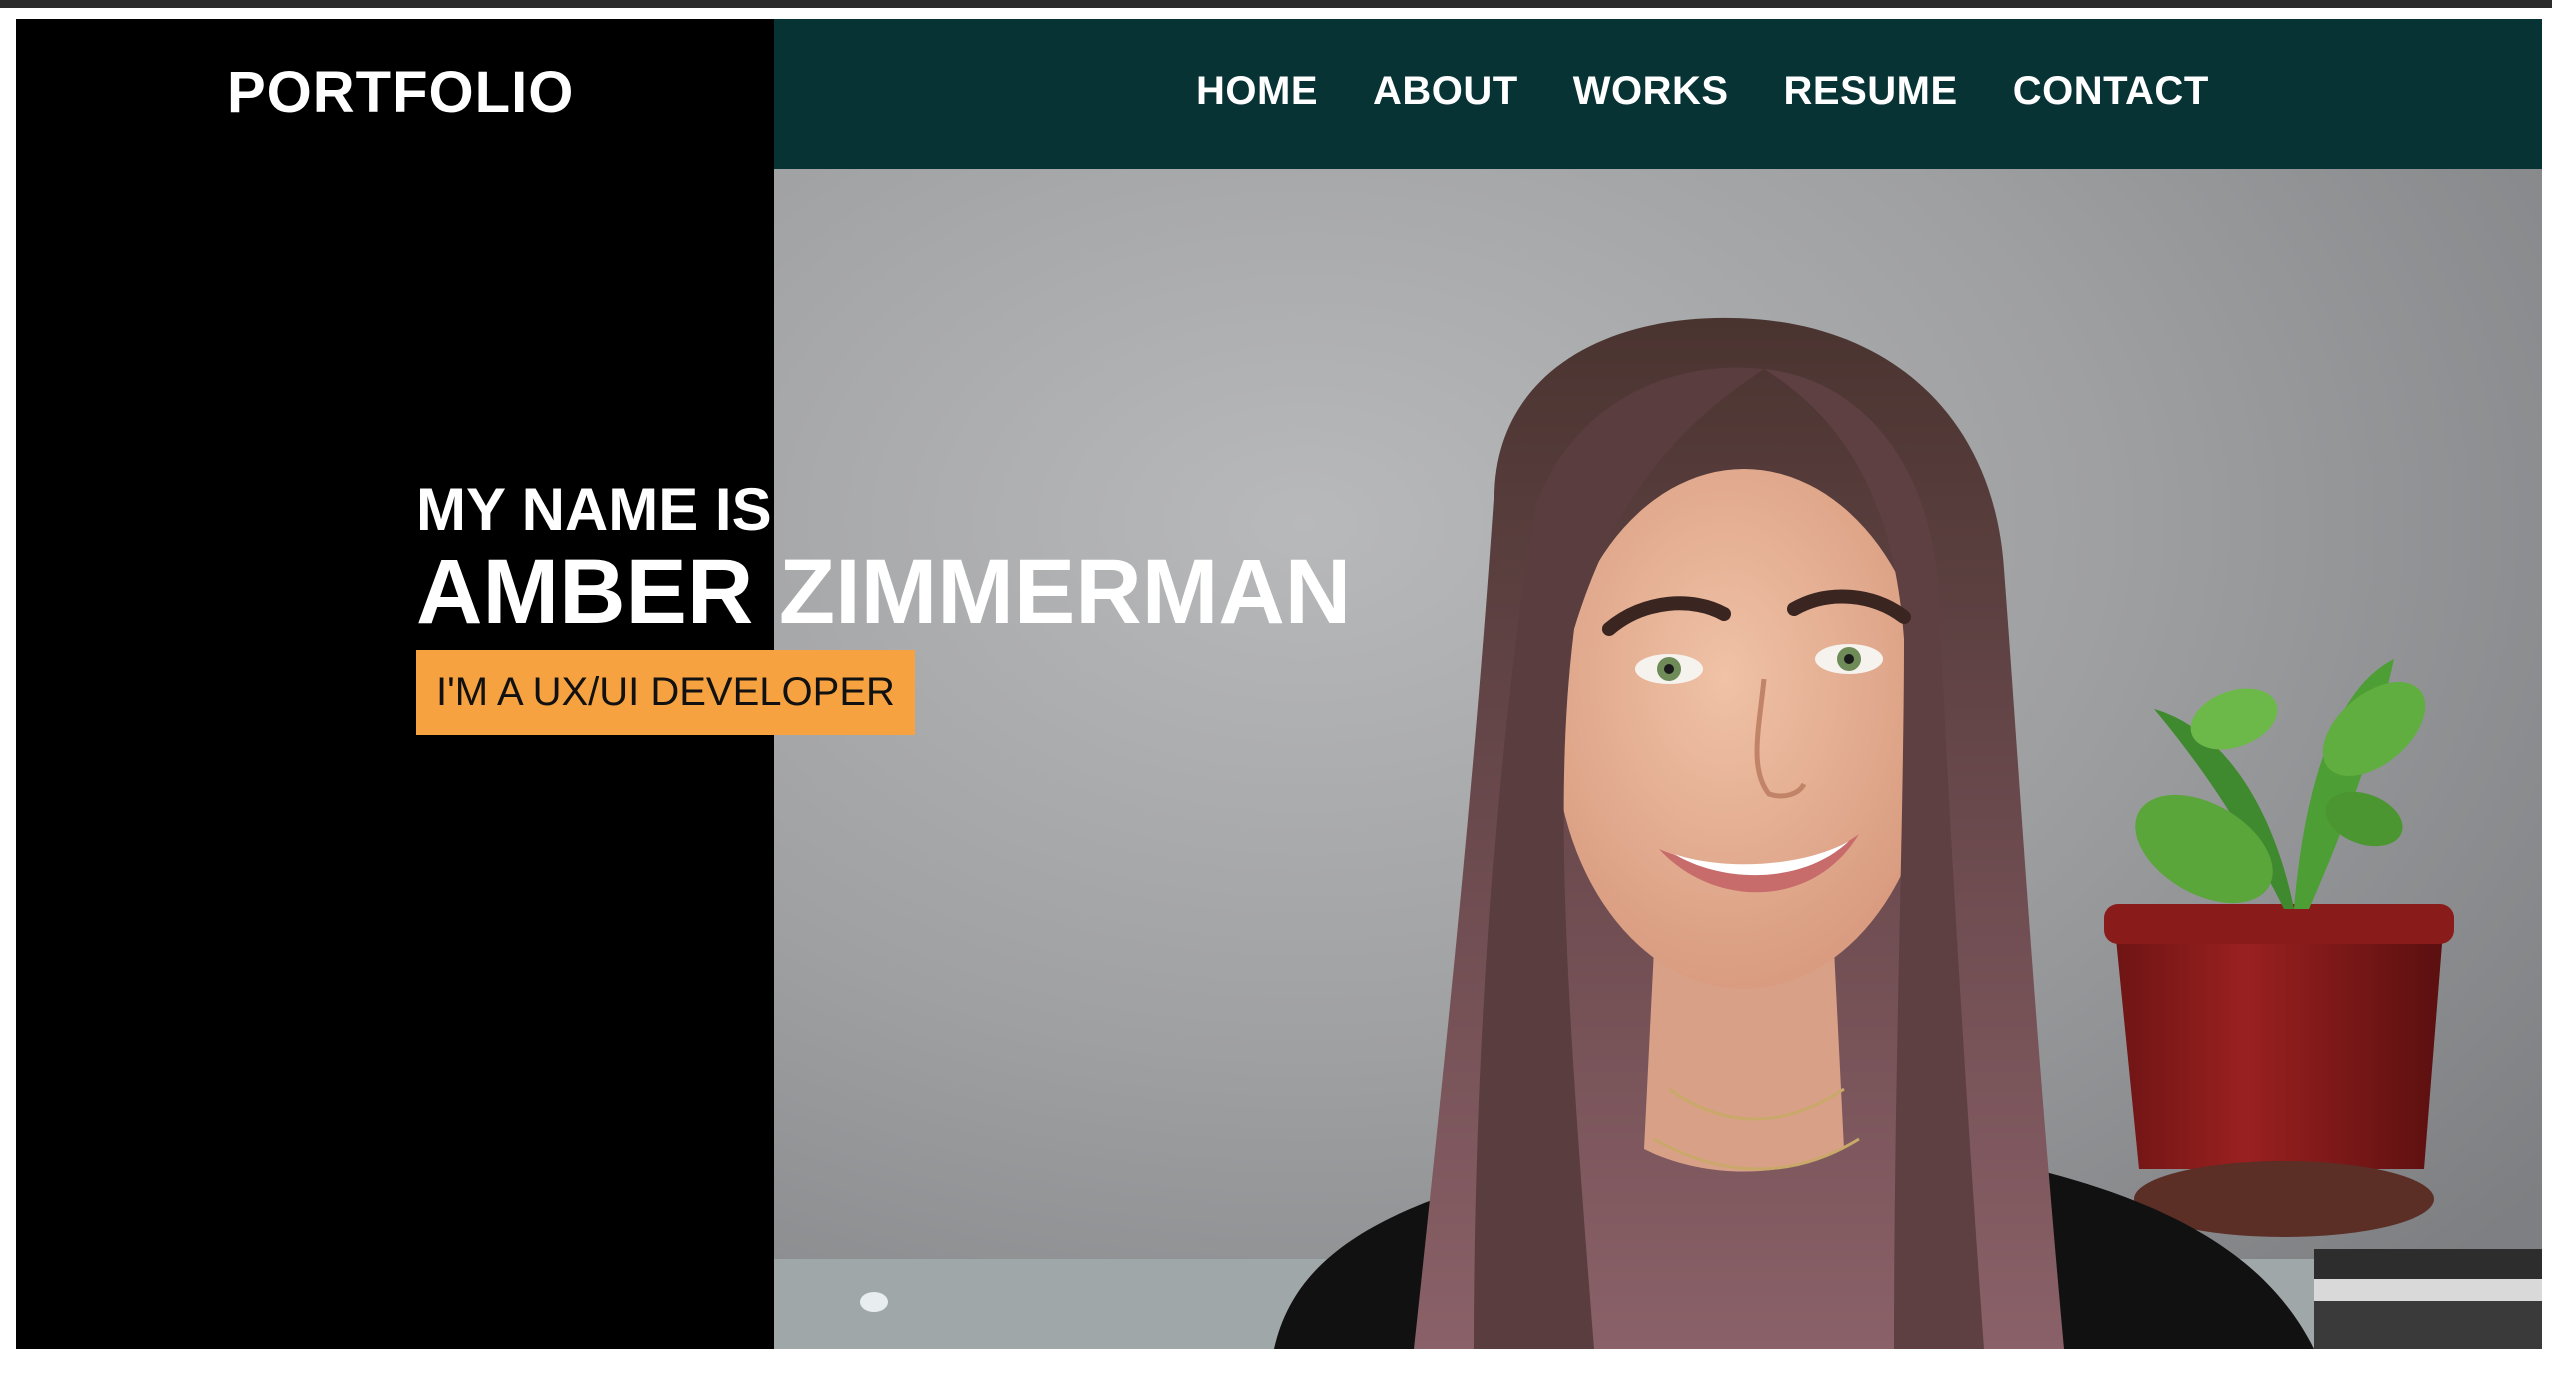  I want to click on top-navbar: HOME ABOUT WORKS RESUME CONTACT, so click(1658, 94).